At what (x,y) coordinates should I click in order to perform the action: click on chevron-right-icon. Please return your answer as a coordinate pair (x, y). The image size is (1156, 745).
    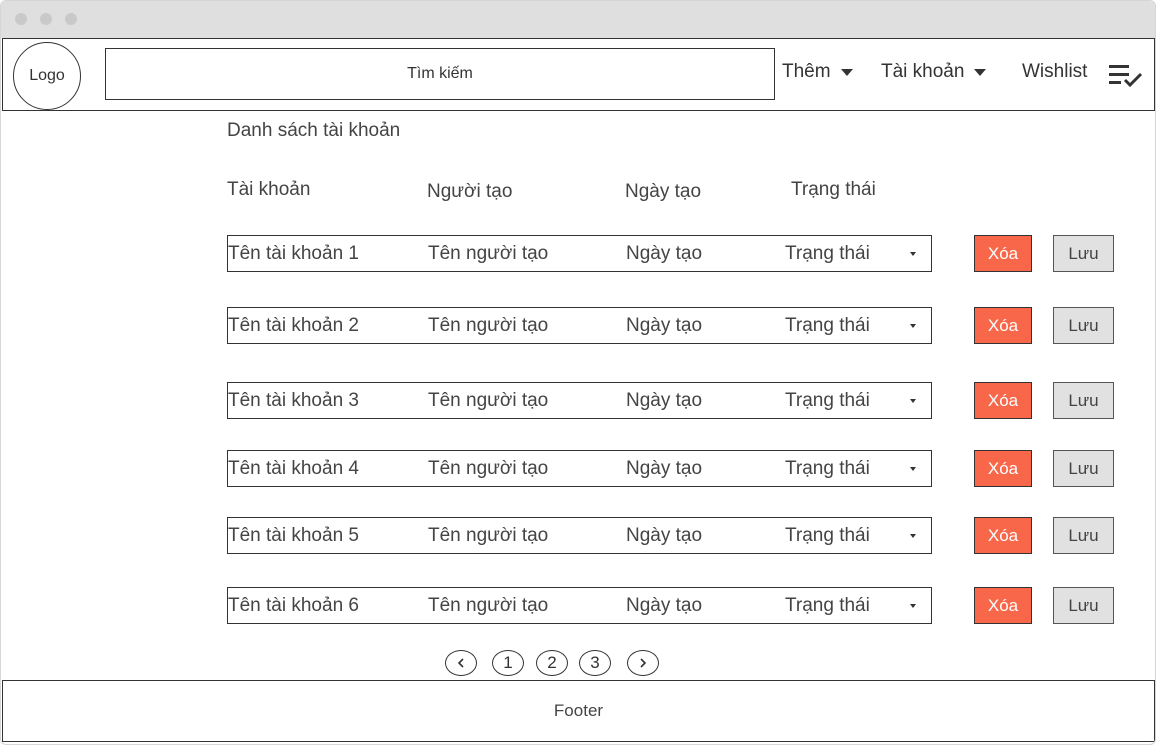
    Looking at the image, I should click on (643, 663).